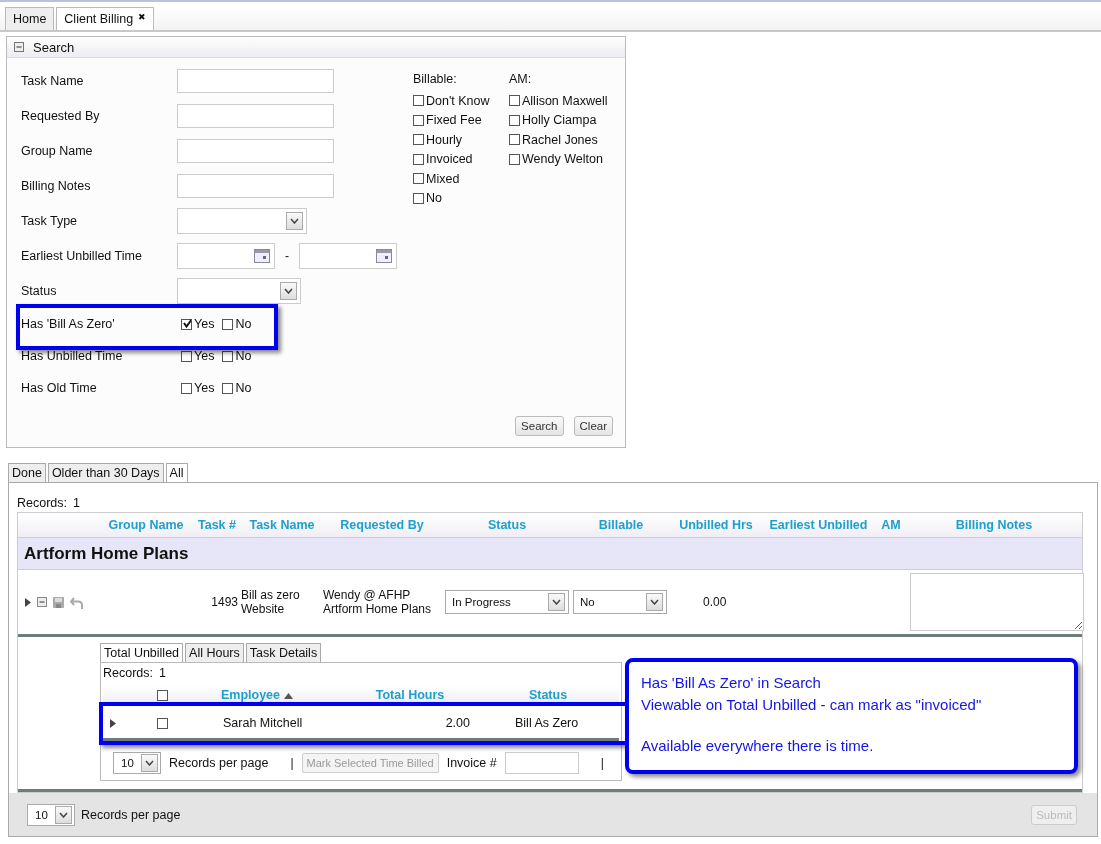 The height and width of the screenshot is (844, 1101). I want to click on close-icon: ✖, so click(142, 17).